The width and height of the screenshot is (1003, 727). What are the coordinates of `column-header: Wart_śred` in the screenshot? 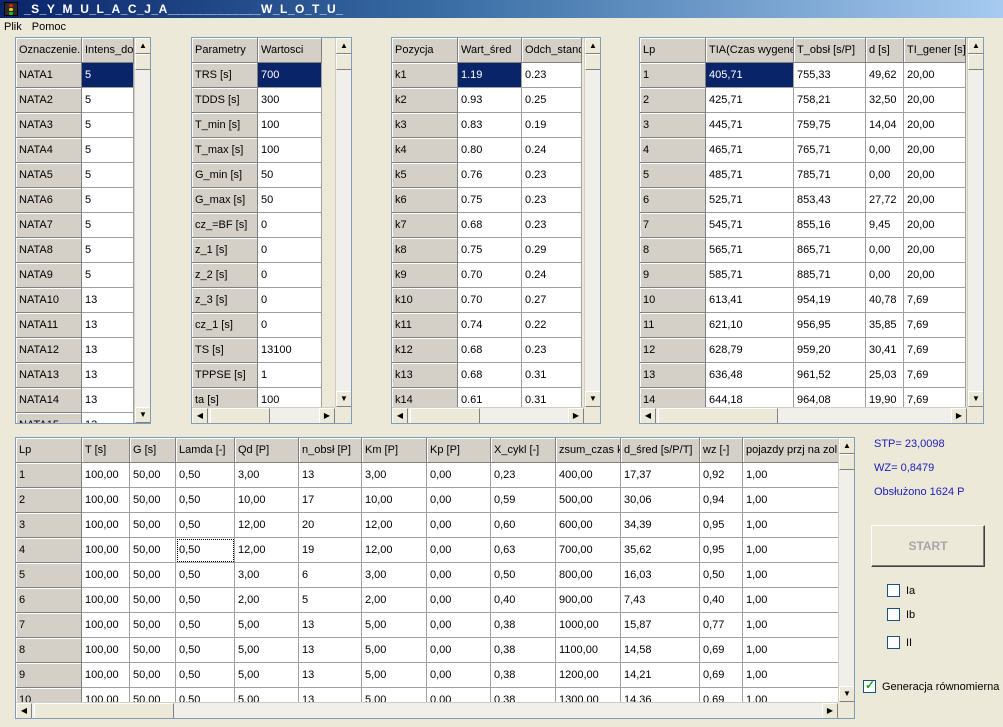 It's located at (490, 50).